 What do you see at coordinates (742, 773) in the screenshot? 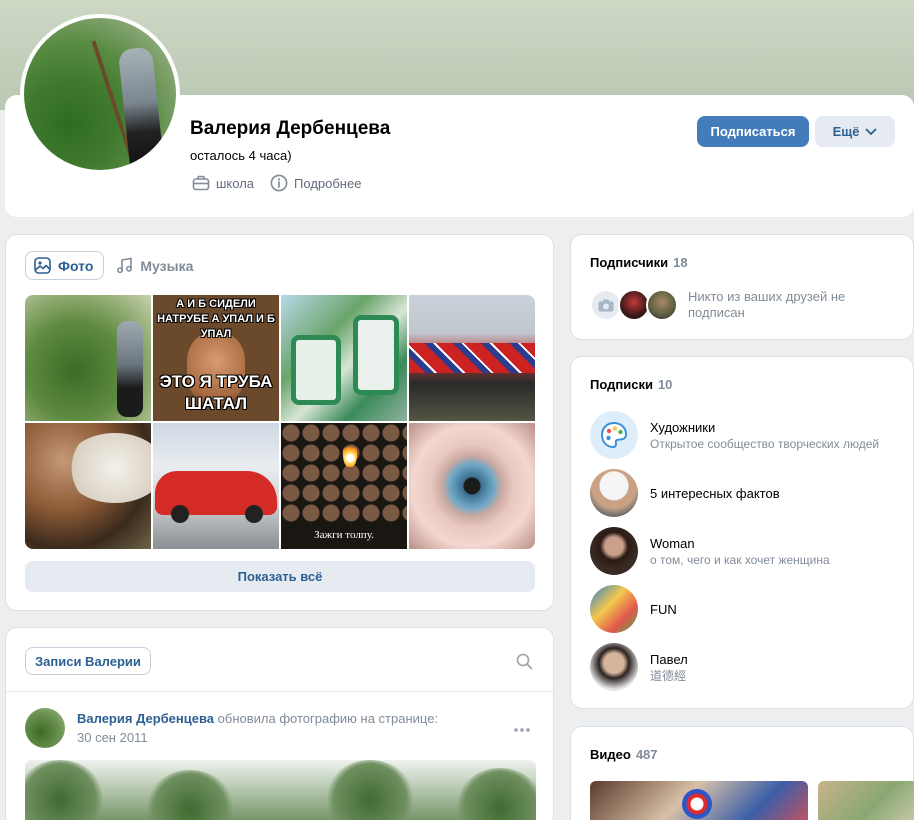
I see `videos-card: Видео 487` at bounding box center [742, 773].